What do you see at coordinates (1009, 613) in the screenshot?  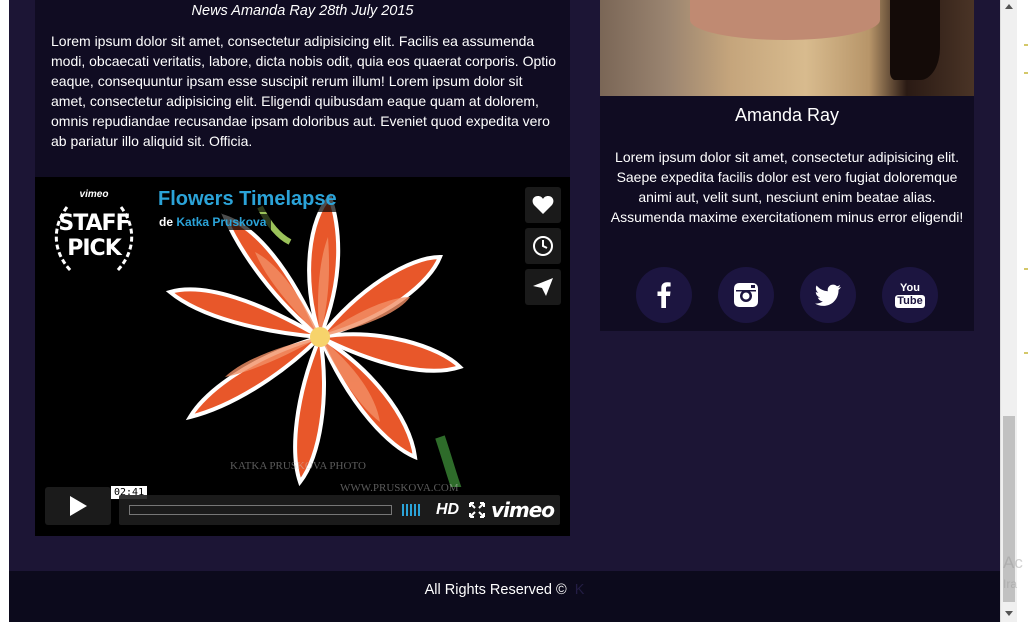 I see `scroll-down-icon` at bounding box center [1009, 613].